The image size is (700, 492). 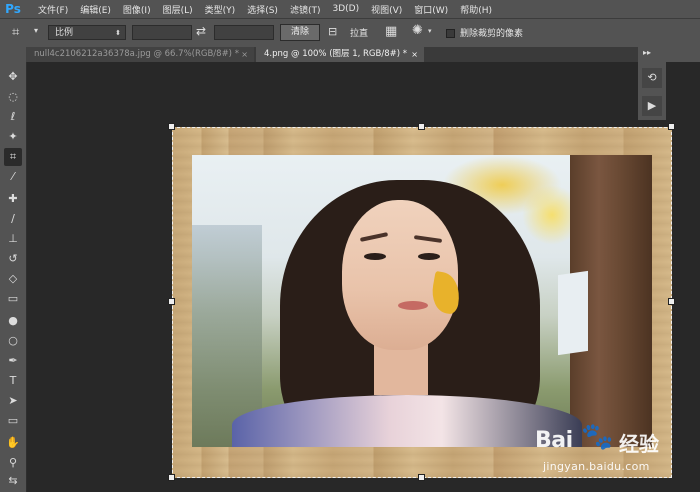 I want to click on crop-handle-bottom-left, so click(x=171, y=477).